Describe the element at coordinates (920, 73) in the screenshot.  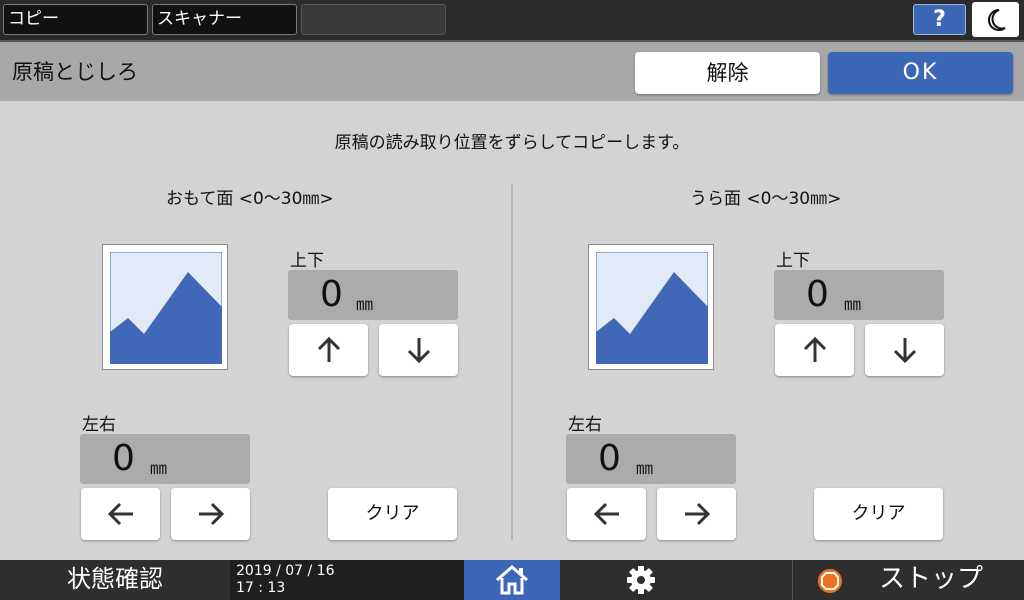
I see `ok-button: OK` at that location.